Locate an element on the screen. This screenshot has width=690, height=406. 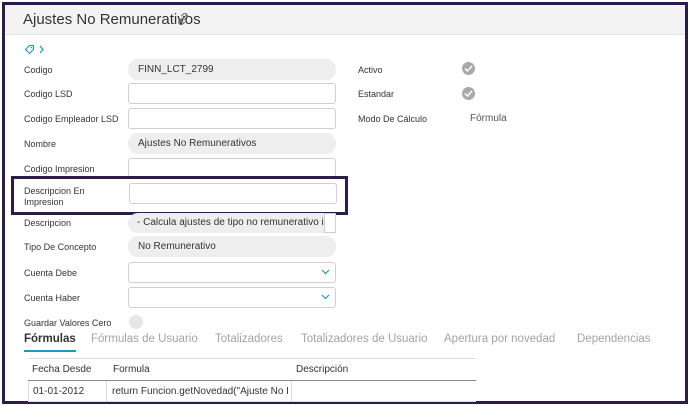
tab-apertura-por-novedad: Apertura por novedad is located at coordinates (499, 339).